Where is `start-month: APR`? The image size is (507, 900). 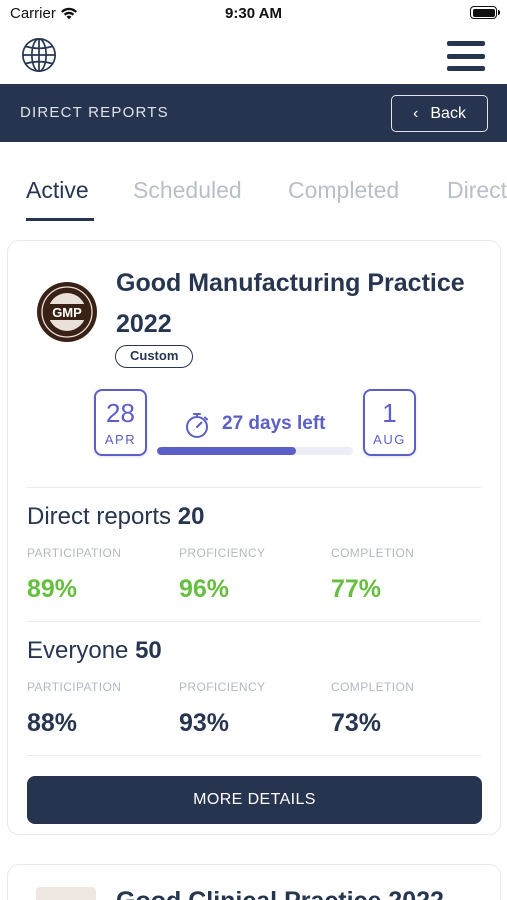 start-month: APR is located at coordinates (120, 439).